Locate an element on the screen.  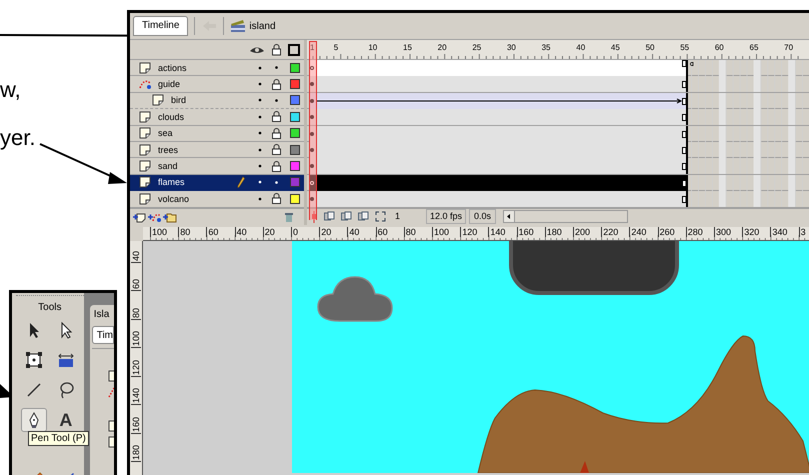
layer-row: guide is located at coordinates (217, 84).